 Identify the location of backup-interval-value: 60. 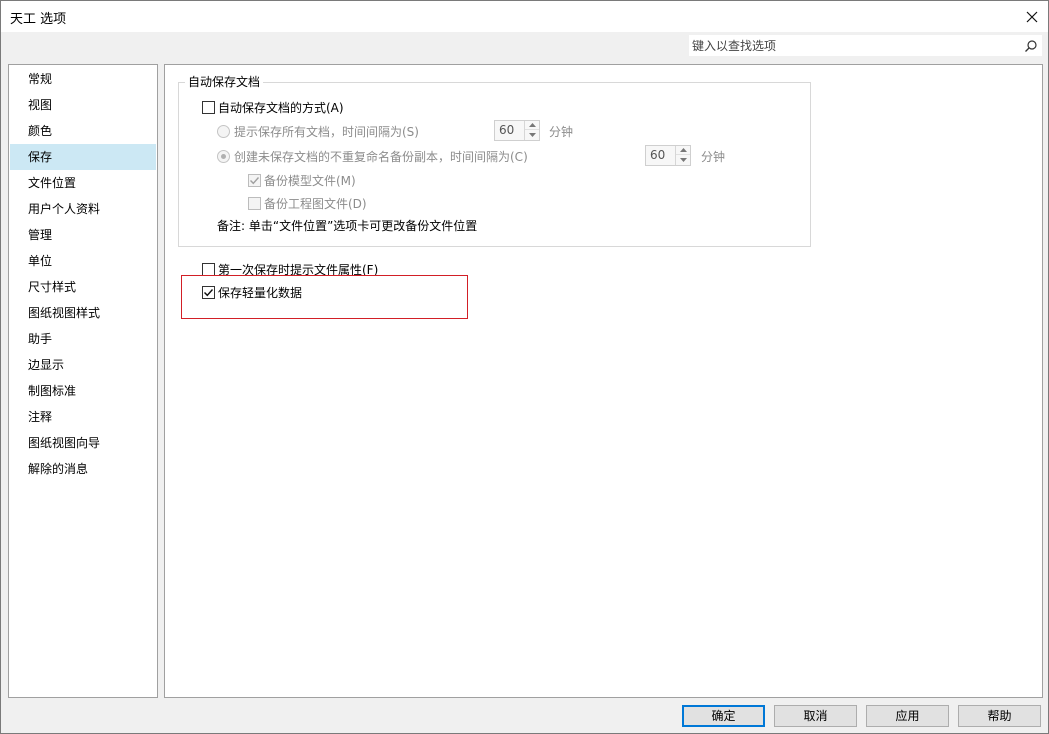
(657, 155).